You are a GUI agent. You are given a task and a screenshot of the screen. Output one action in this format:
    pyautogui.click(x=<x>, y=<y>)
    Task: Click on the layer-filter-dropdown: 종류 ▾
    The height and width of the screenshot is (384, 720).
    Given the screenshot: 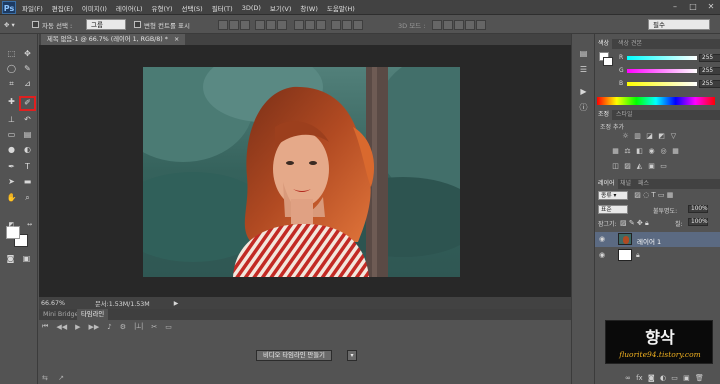 What is the action you would take?
    pyautogui.click(x=613, y=195)
    